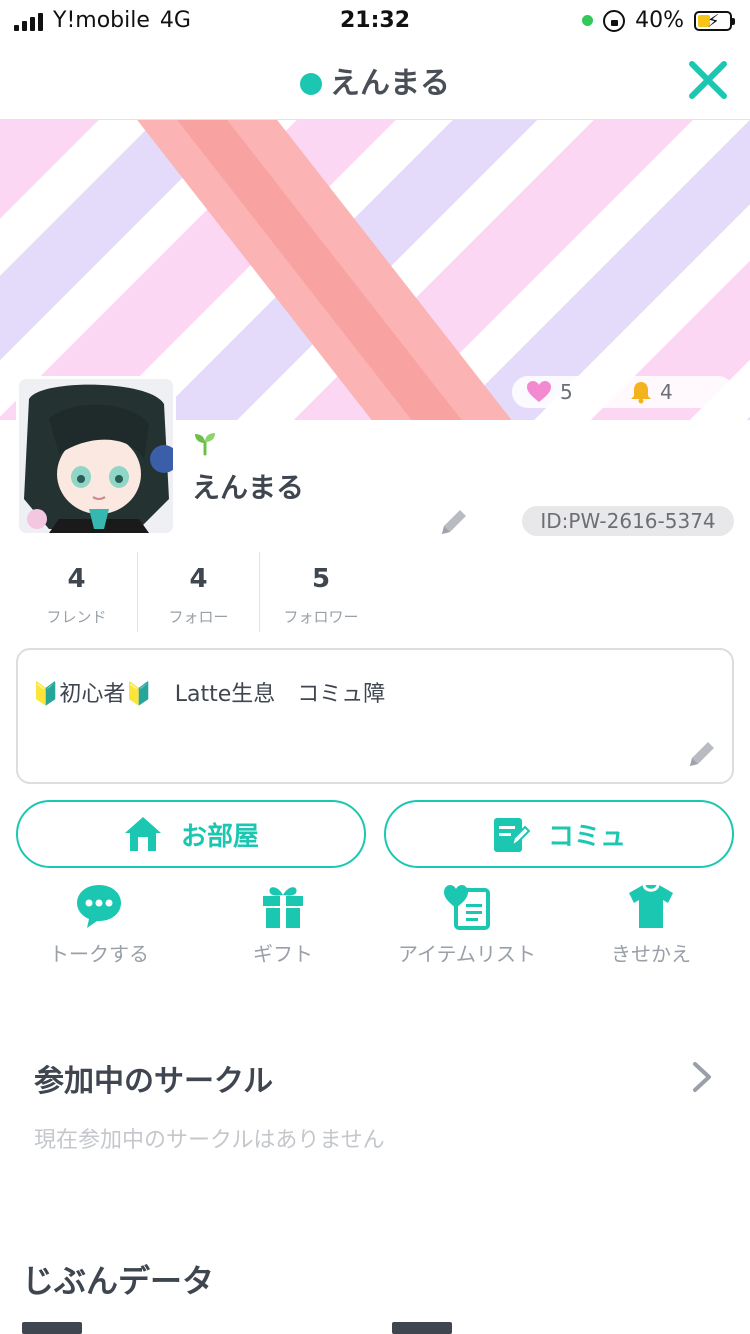 Image resolution: width=750 pixels, height=1334 pixels. I want to click on community-button: コミュ, so click(559, 834).